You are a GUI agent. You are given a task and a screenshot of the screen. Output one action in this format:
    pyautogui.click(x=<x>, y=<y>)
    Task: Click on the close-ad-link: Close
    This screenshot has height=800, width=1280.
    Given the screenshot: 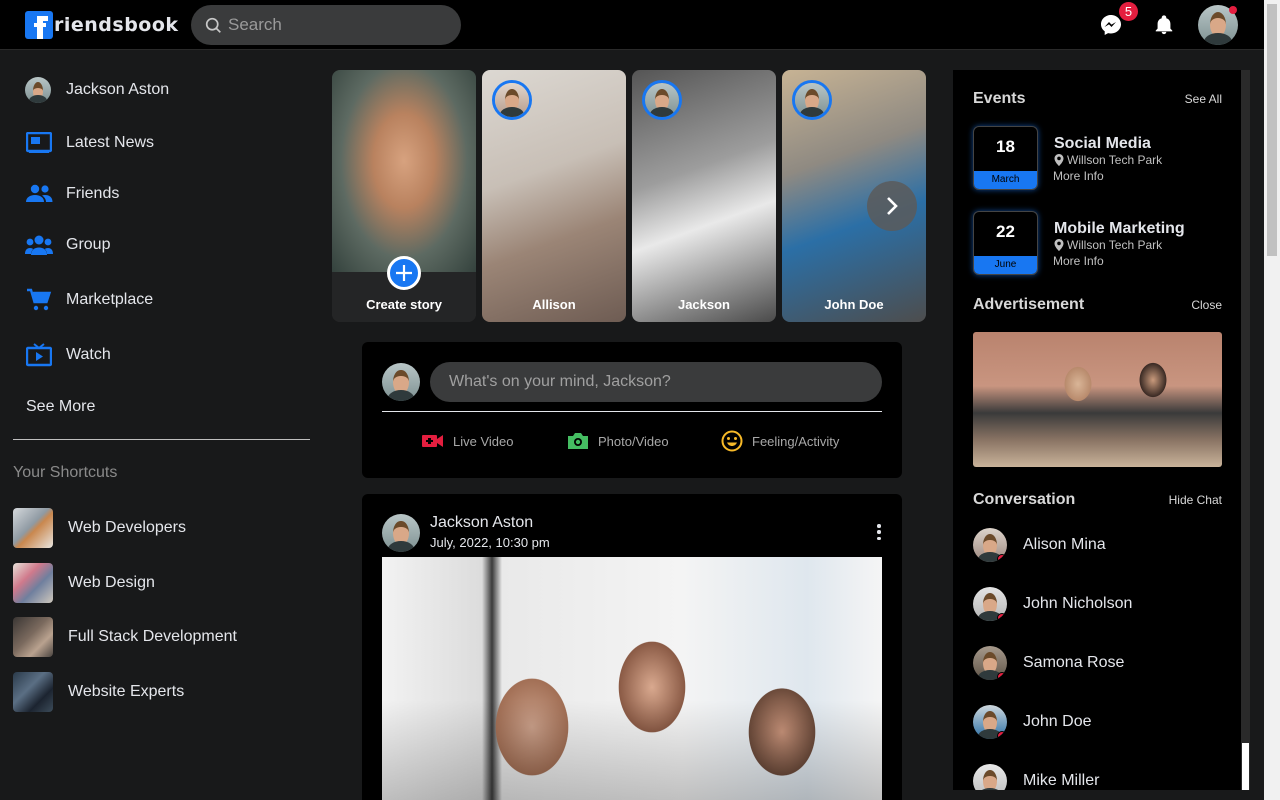 What is the action you would take?
    pyautogui.click(x=1206, y=305)
    